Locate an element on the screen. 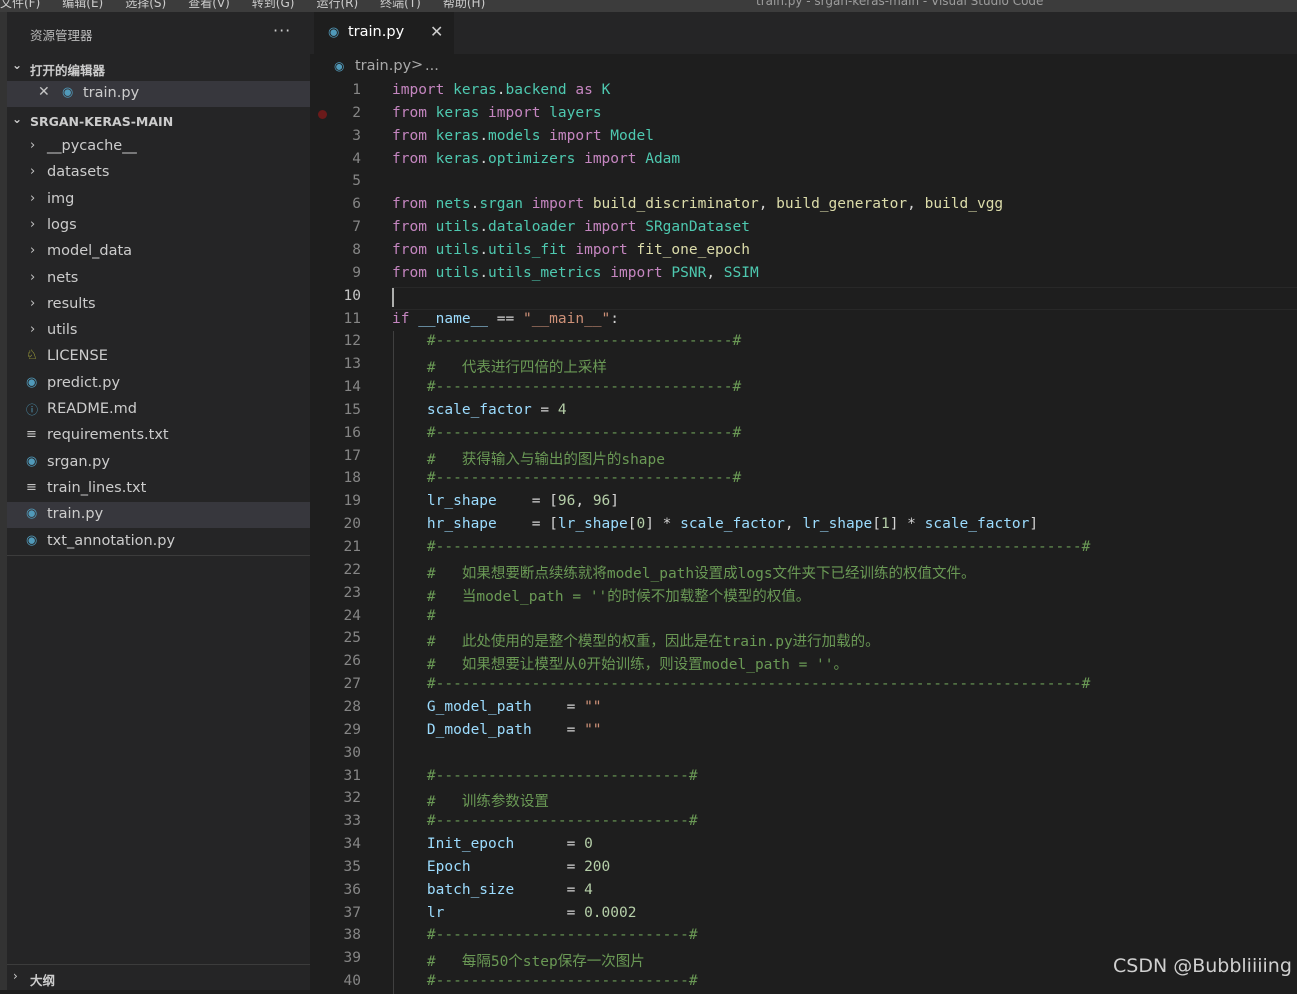 The width and height of the screenshot is (1297, 994). file-item: ◉ predict.py is located at coordinates (158, 384).